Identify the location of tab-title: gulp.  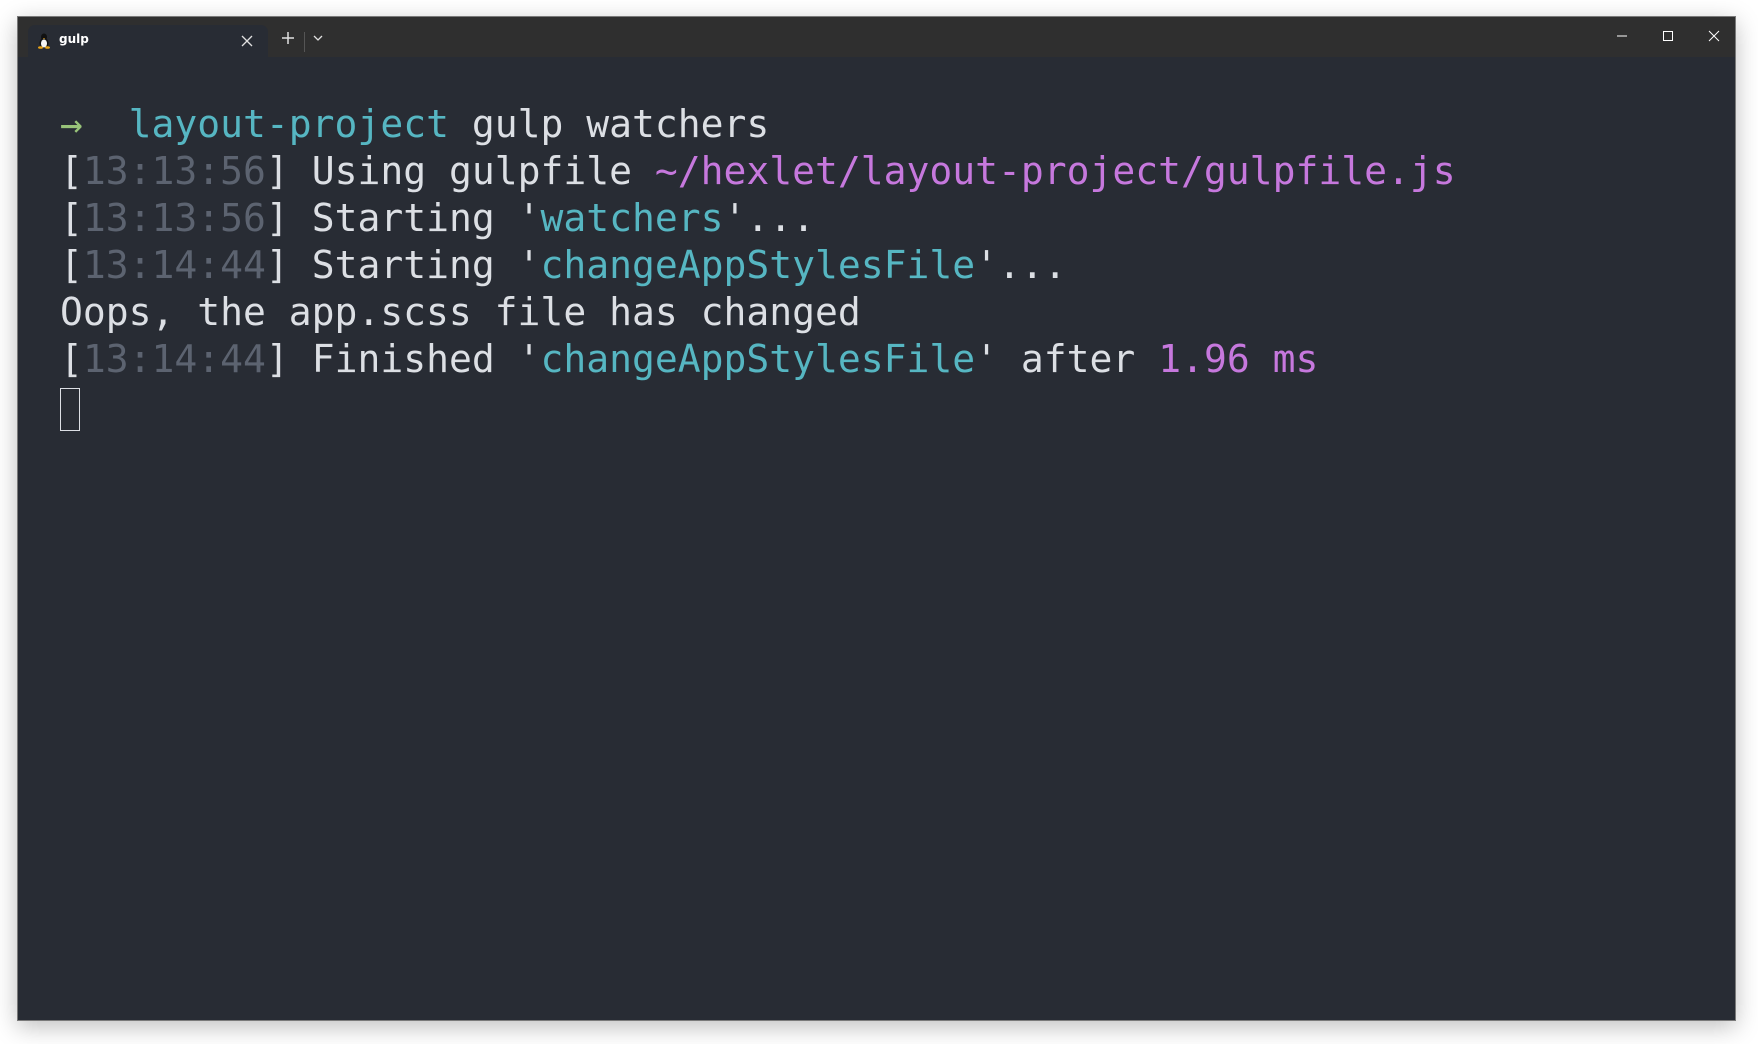
(74, 39).